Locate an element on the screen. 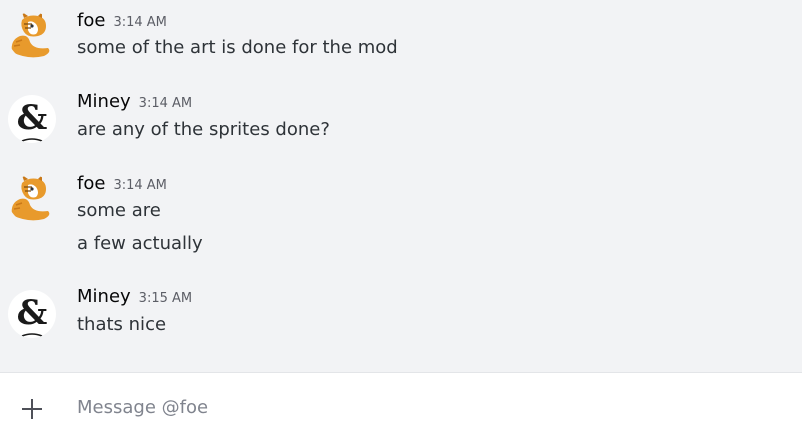  plus-icon is located at coordinates (32, 409).